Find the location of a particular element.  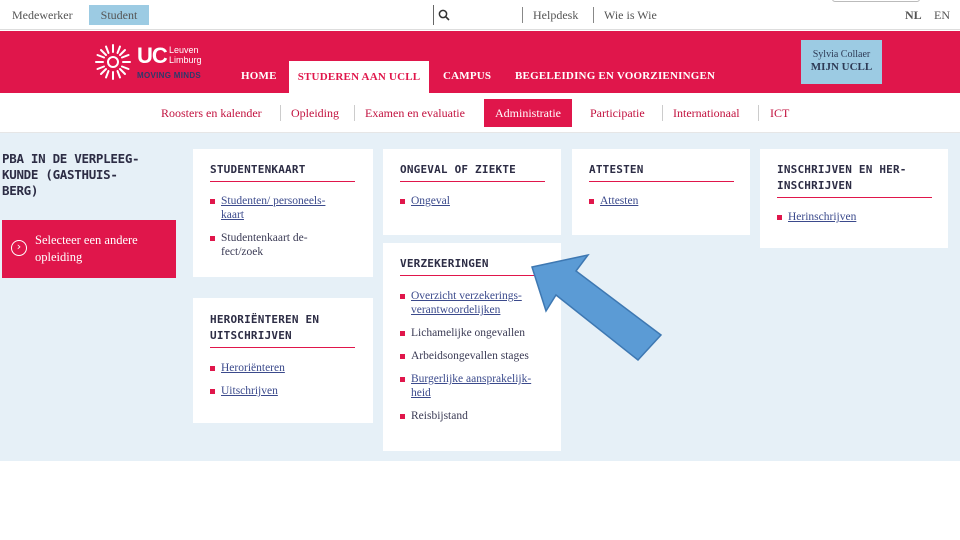

search-icon is located at coordinates (444, 15).